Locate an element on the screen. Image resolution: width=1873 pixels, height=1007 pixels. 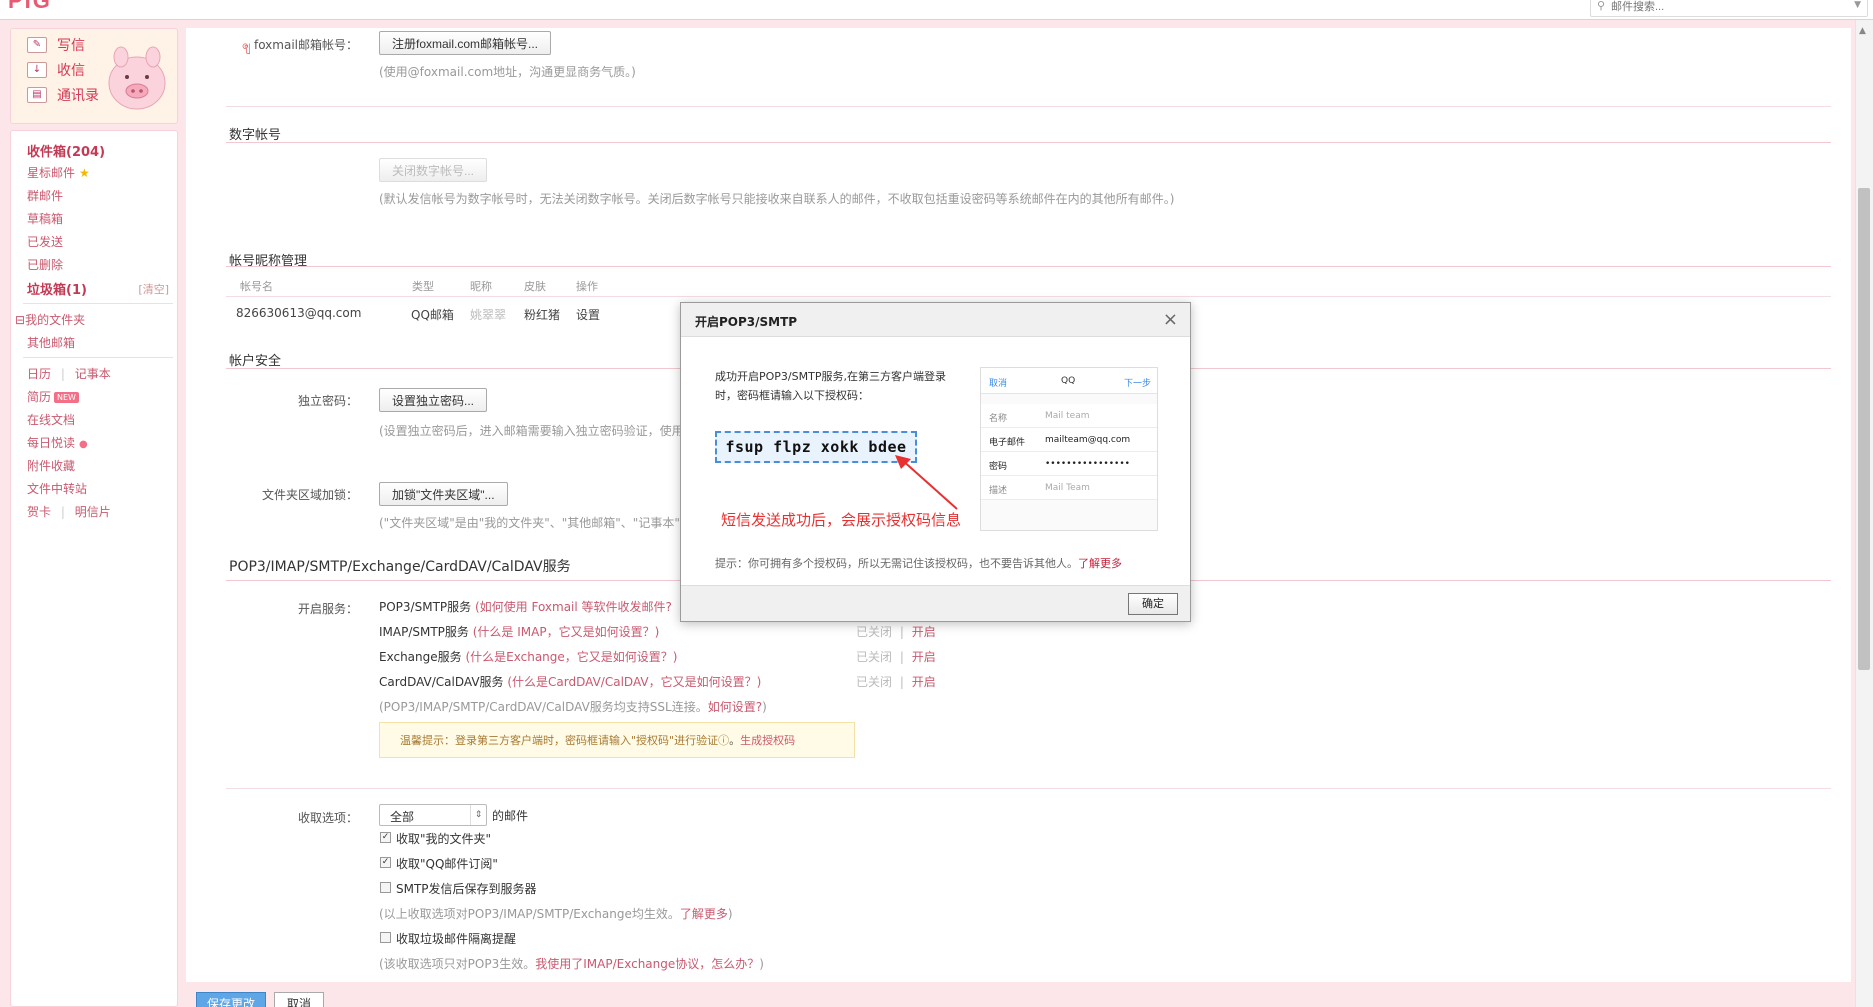
receive-hint2-close: ) is located at coordinates (761, 964).